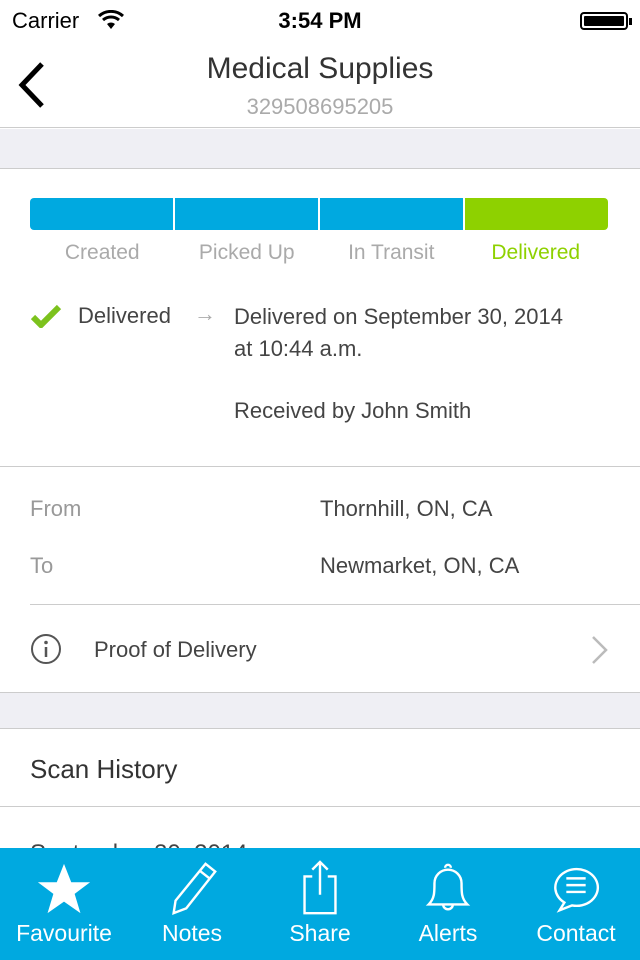 The image size is (640, 960). What do you see at coordinates (298, 348) in the screenshot?
I see `delivered-time: at 10:44 a.m.` at bounding box center [298, 348].